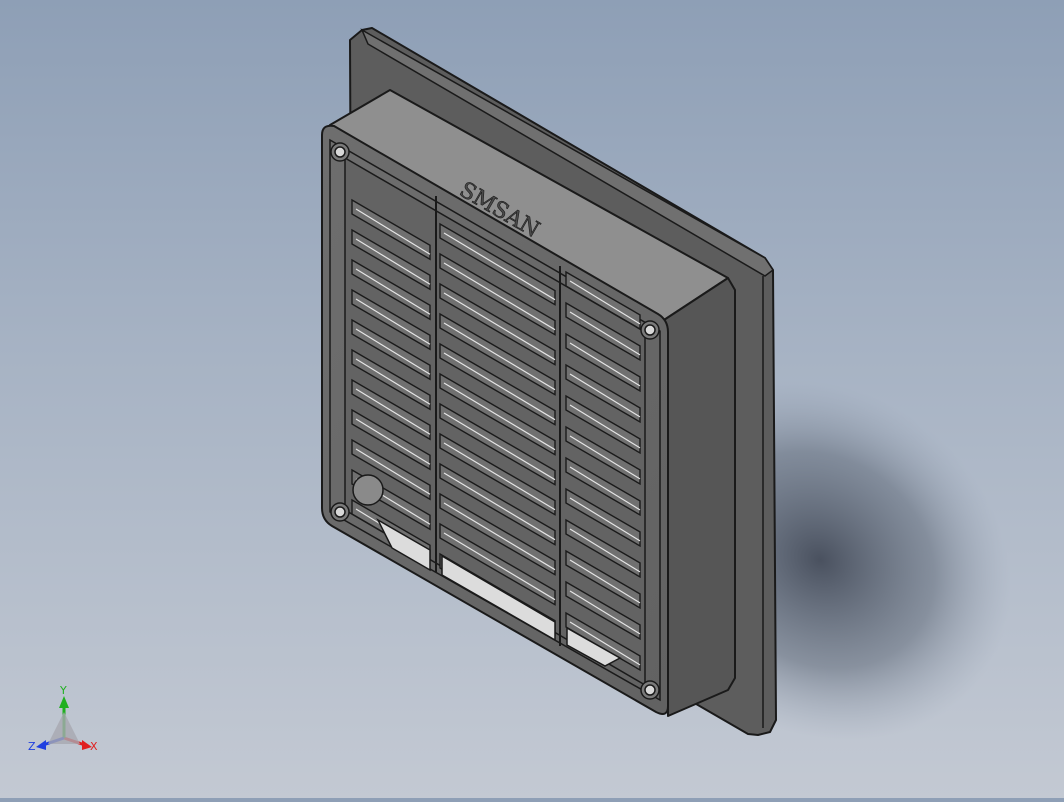 The height and width of the screenshot is (802, 1064). I want to click on triad-z-label: Z, so click(32, 746).